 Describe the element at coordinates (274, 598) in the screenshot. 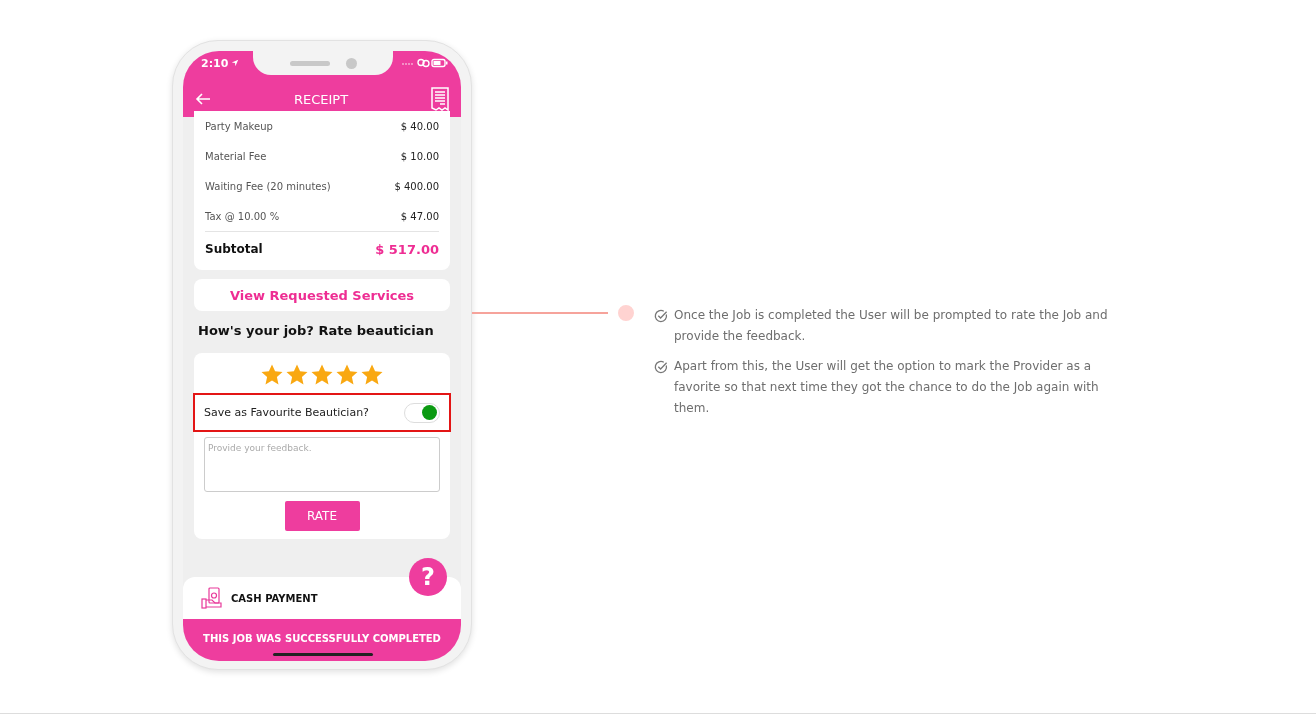

I see `payment-method: CASH PAYMENT` at that location.